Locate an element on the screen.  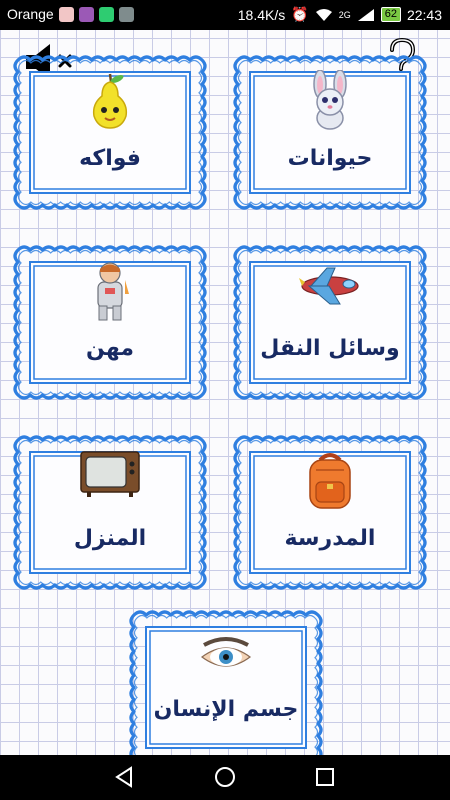
home-circle-icon is located at coordinates (225, 777).